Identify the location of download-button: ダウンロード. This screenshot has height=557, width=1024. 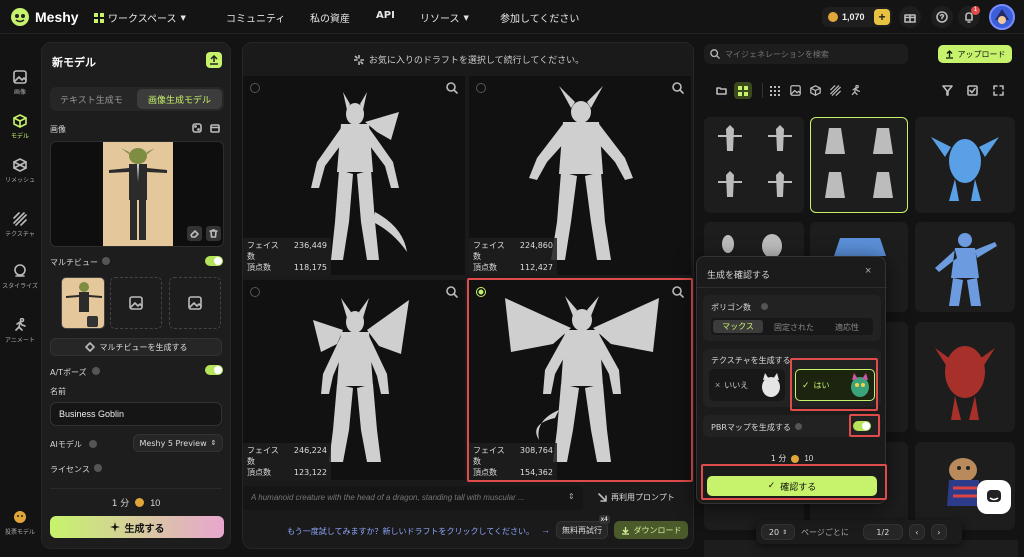
(651, 530).